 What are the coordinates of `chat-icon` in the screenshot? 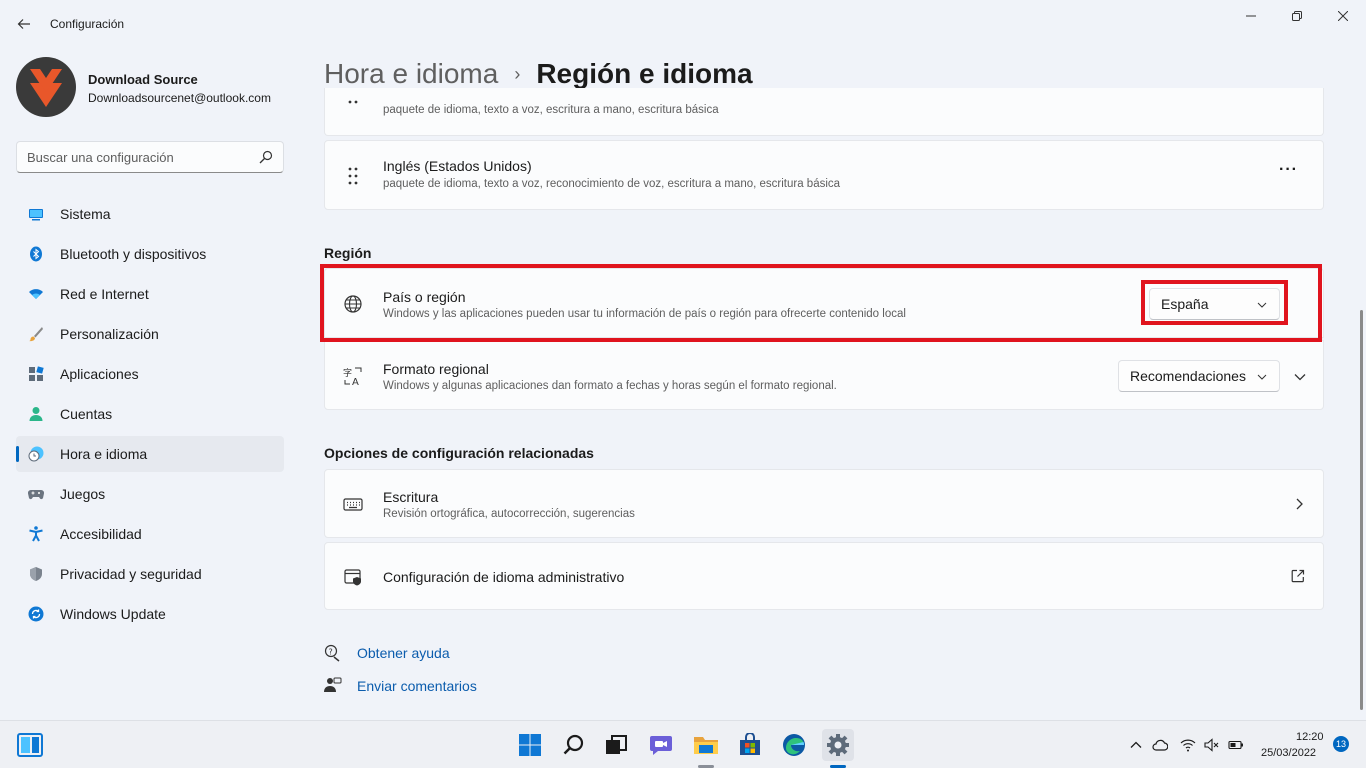 It's located at (661, 745).